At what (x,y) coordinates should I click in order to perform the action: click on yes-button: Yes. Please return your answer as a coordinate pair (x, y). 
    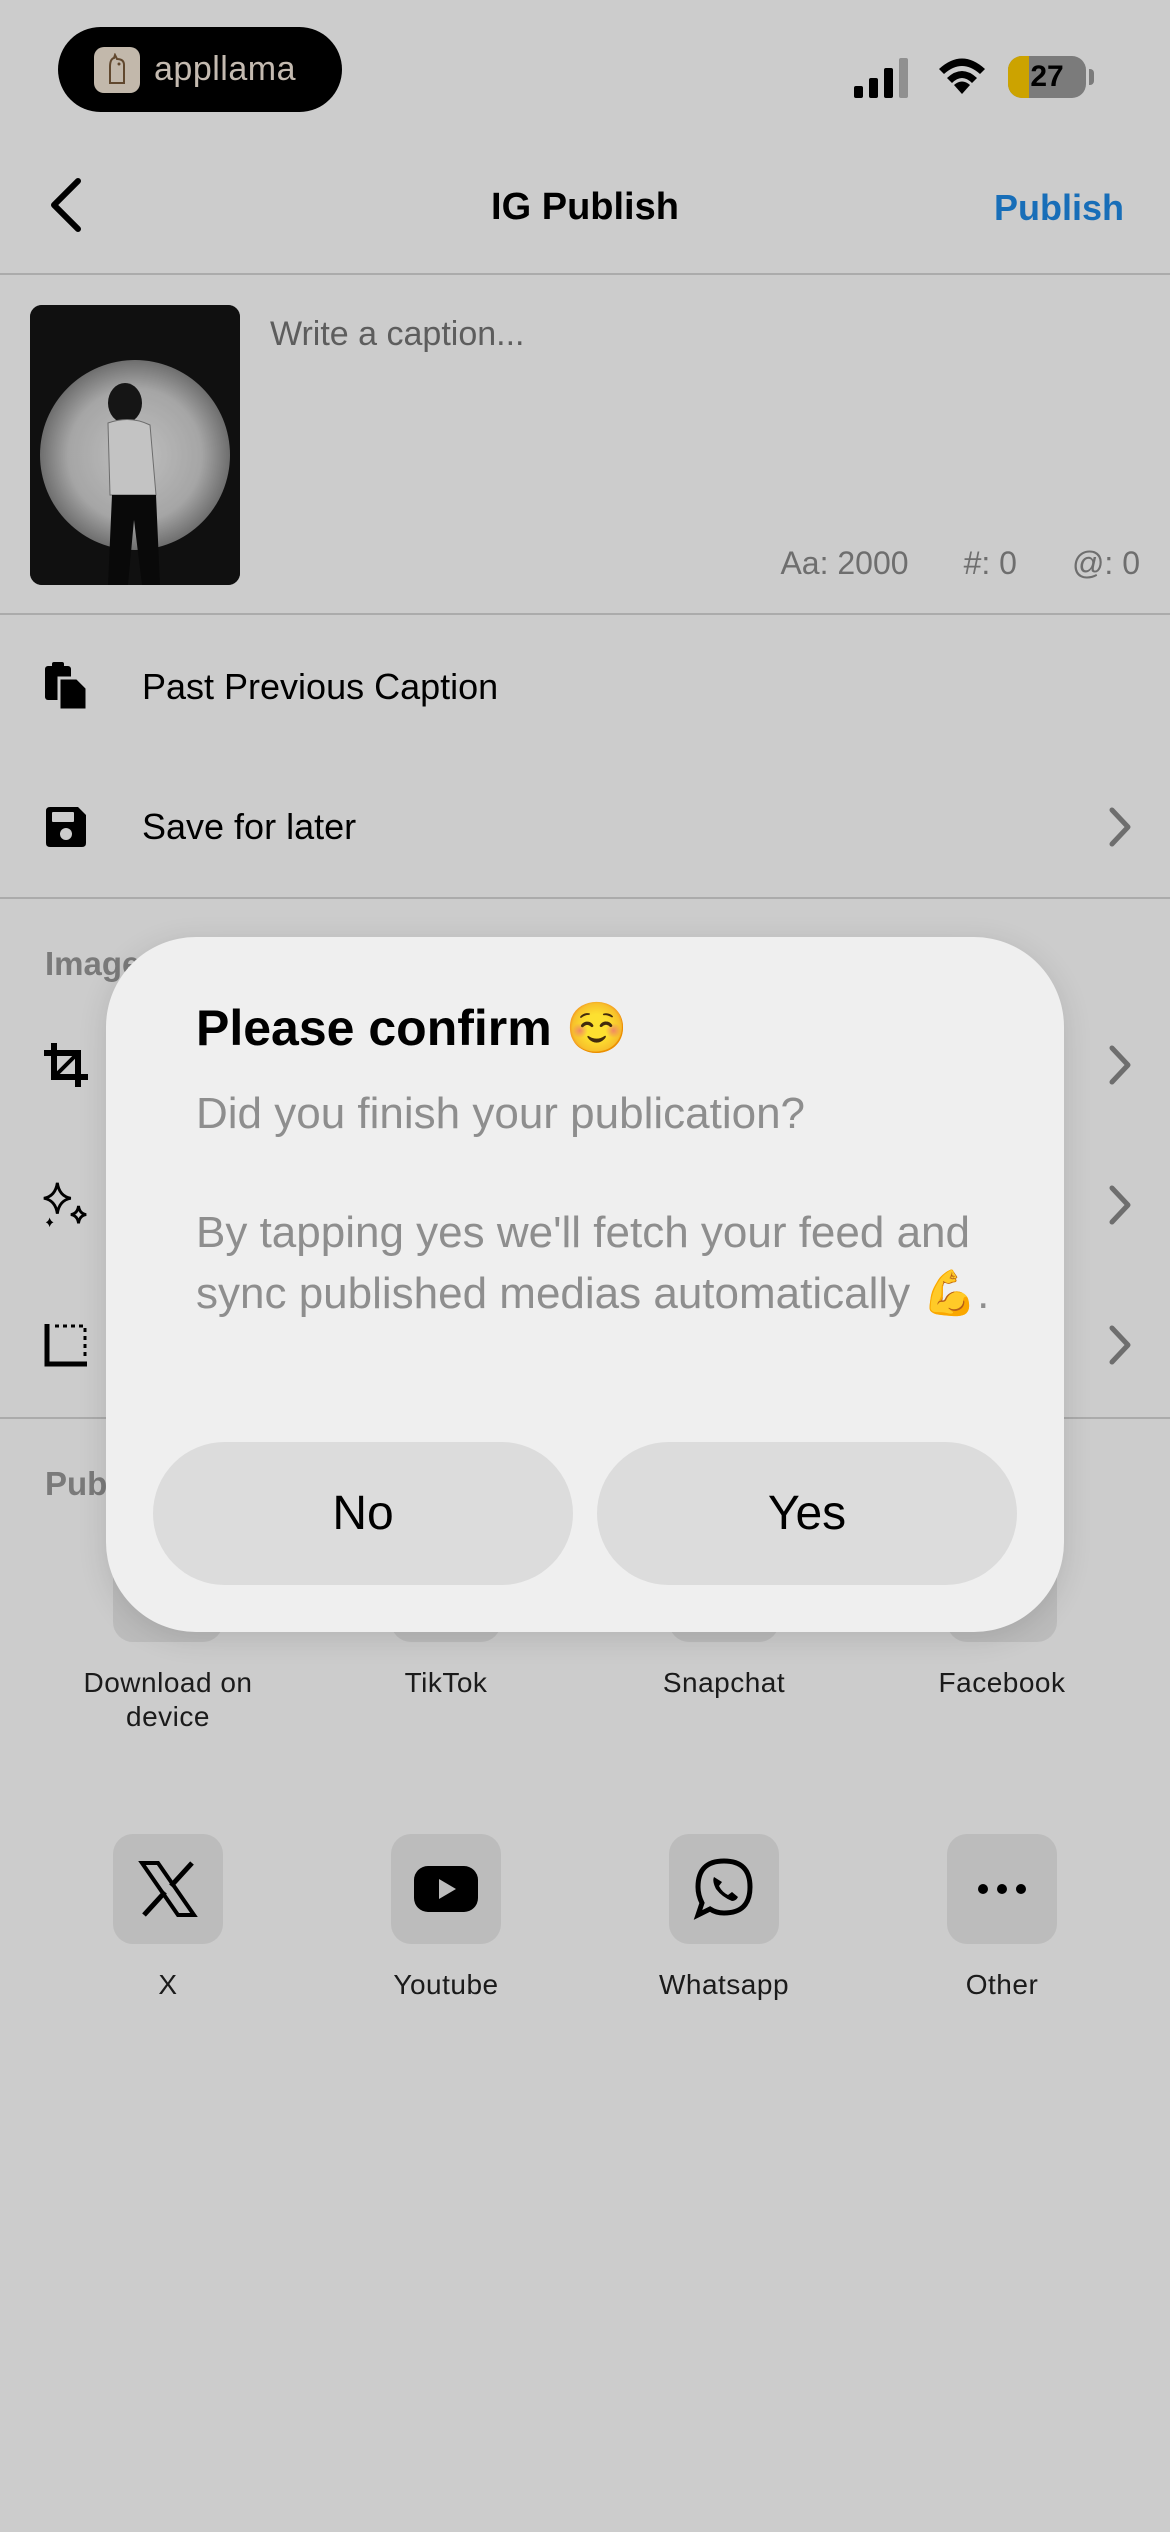
    Looking at the image, I should click on (807, 1513).